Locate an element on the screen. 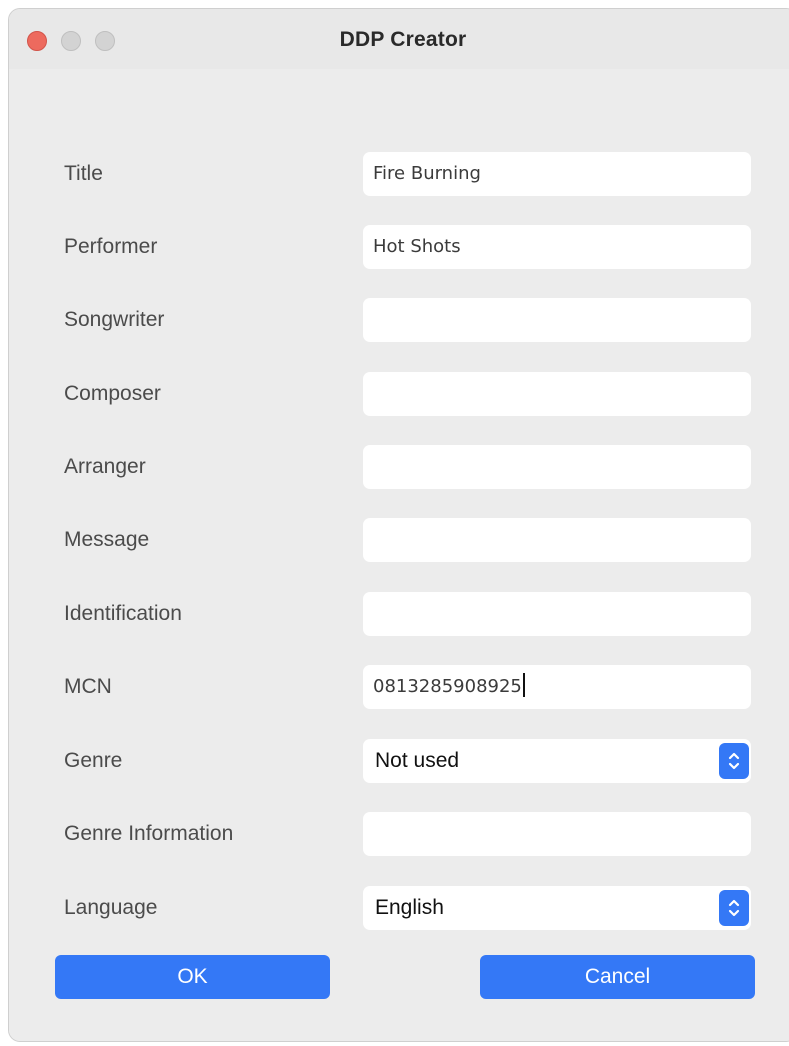 This screenshot has height=1046, width=789. identification-field is located at coordinates (557, 614).